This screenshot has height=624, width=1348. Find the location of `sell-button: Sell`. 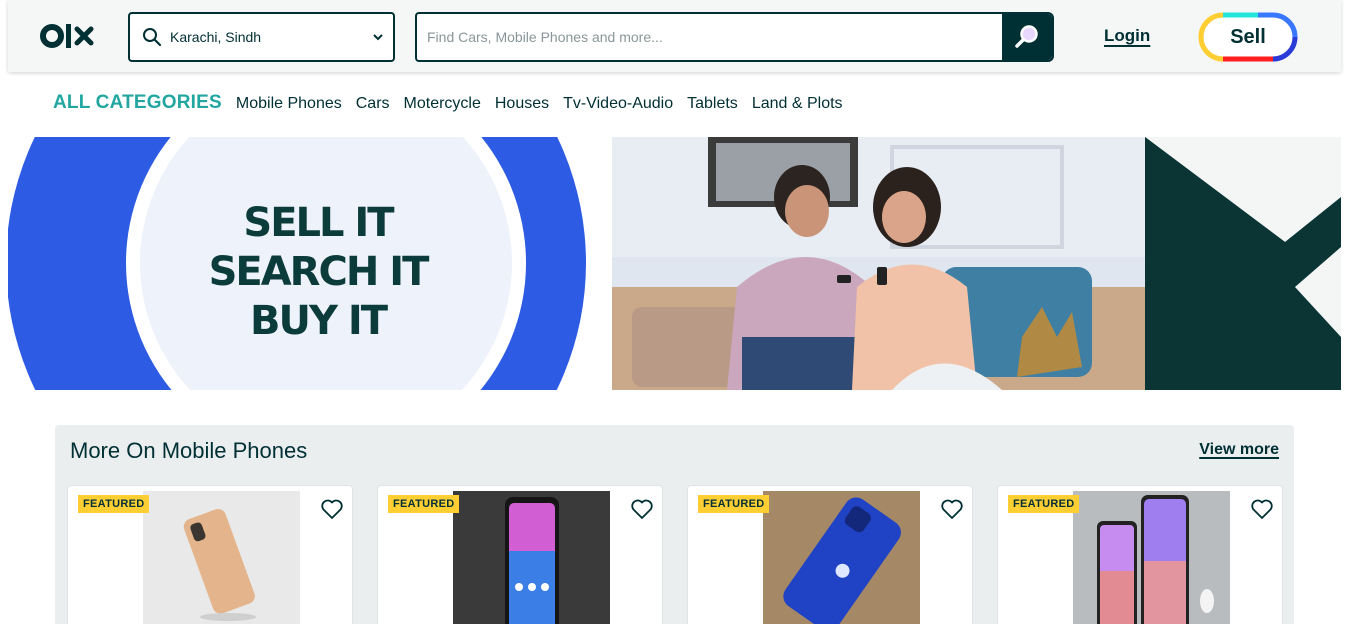

sell-button: Sell is located at coordinates (1248, 37).